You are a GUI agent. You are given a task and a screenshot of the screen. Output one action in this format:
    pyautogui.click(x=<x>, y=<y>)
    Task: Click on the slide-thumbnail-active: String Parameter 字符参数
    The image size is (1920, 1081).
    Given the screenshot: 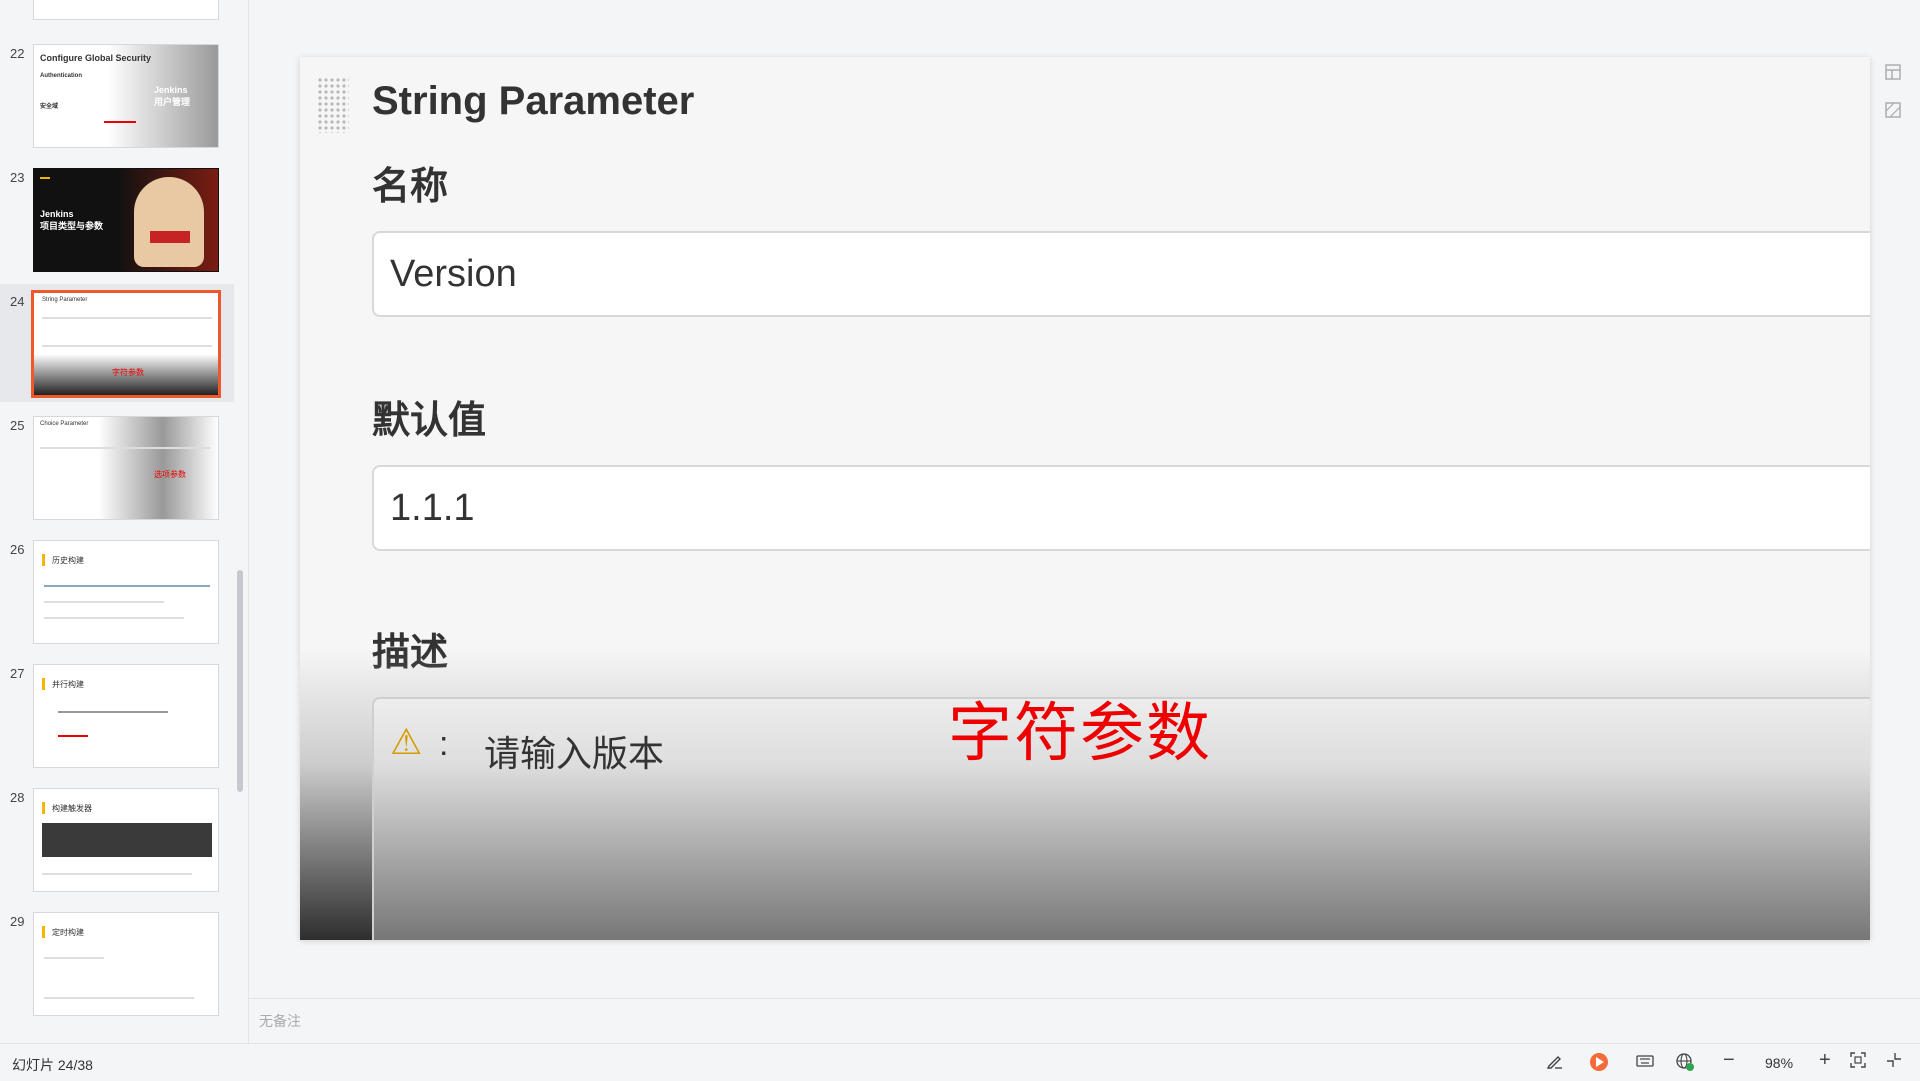 What is the action you would take?
    pyautogui.click(x=126, y=344)
    